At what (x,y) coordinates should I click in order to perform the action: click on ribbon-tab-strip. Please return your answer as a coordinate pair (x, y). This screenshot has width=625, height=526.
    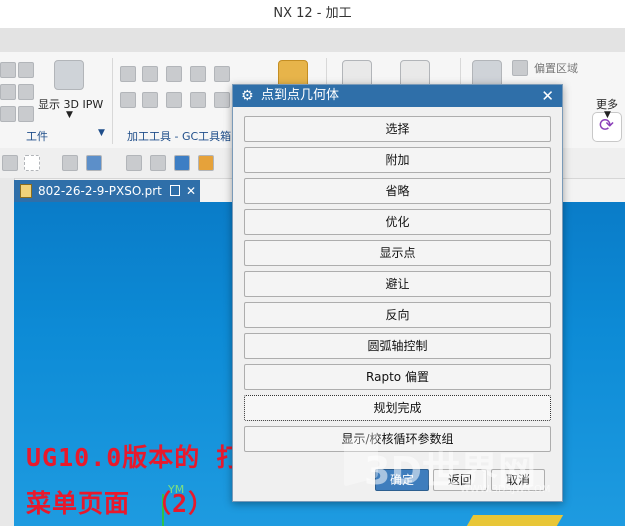
    Looking at the image, I should click on (312, 40).